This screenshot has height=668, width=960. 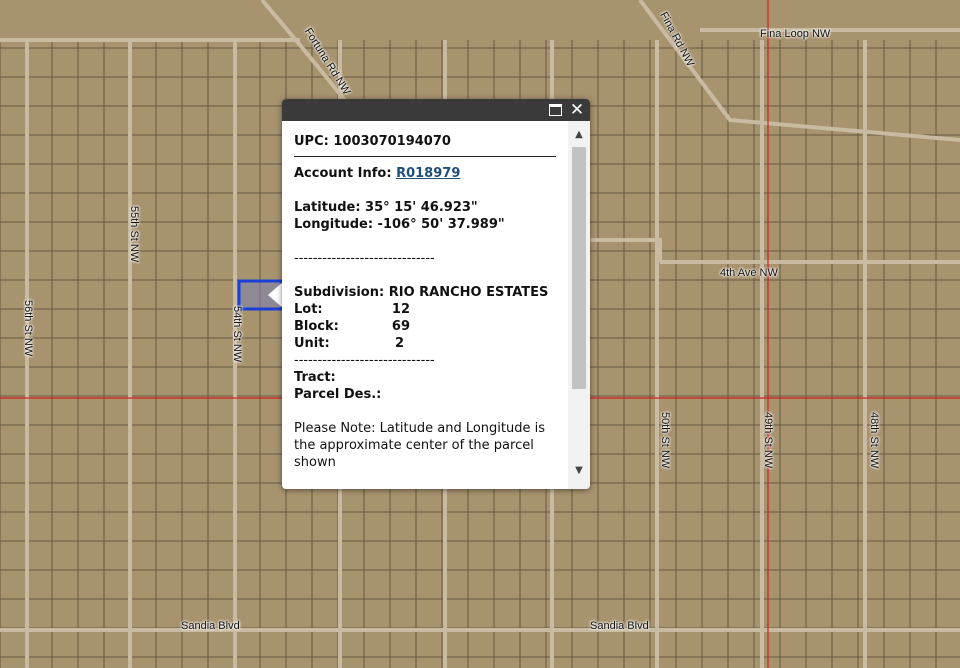 I want to click on scroll-up-icon: ▲, so click(x=579, y=135).